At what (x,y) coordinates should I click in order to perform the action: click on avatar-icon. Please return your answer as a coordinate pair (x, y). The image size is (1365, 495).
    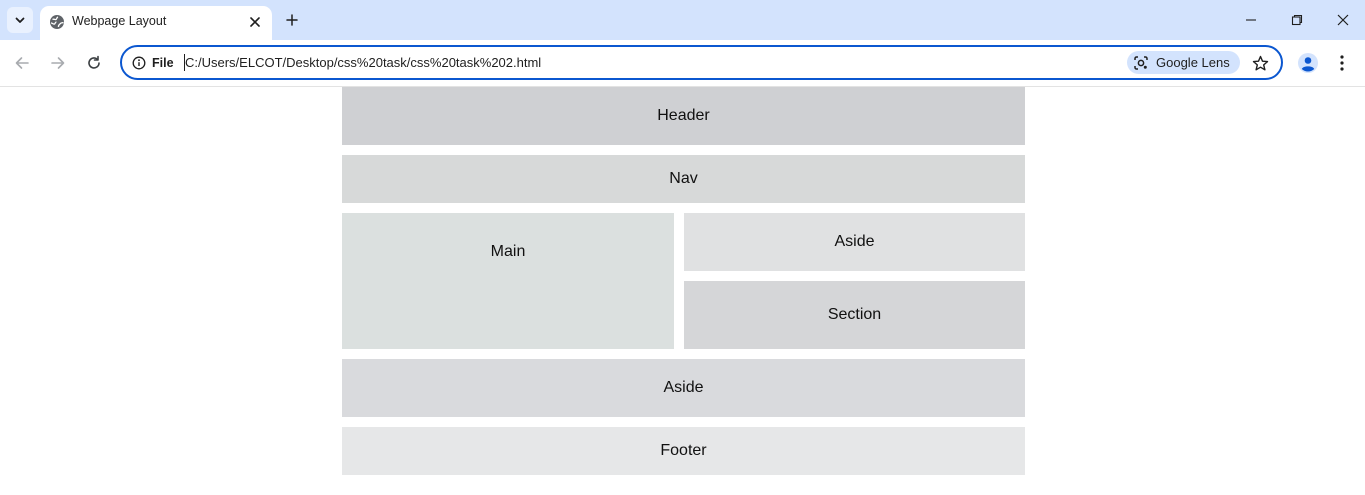
    Looking at the image, I should click on (1308, 63).